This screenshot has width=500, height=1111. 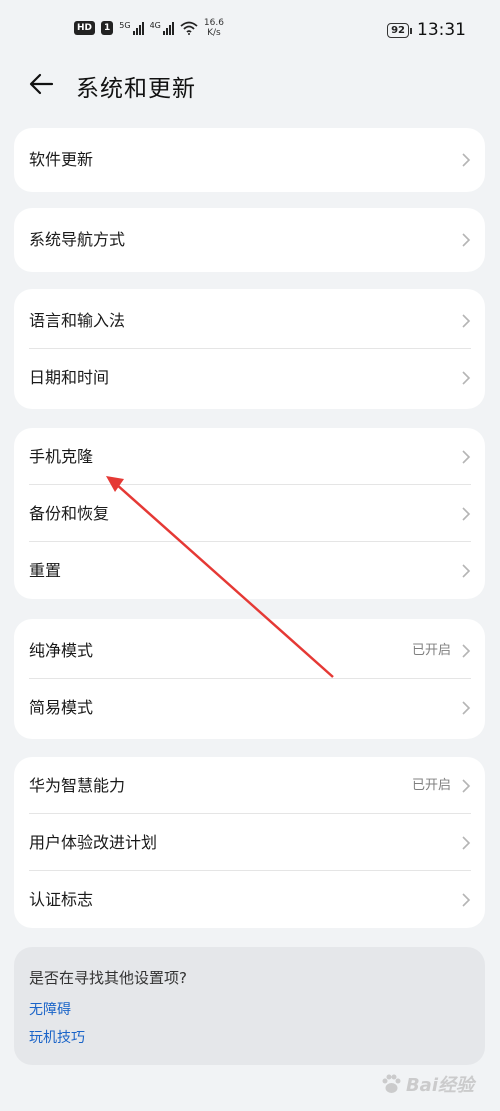 I want to click on wifi-icon, so click(x=189, y=28).